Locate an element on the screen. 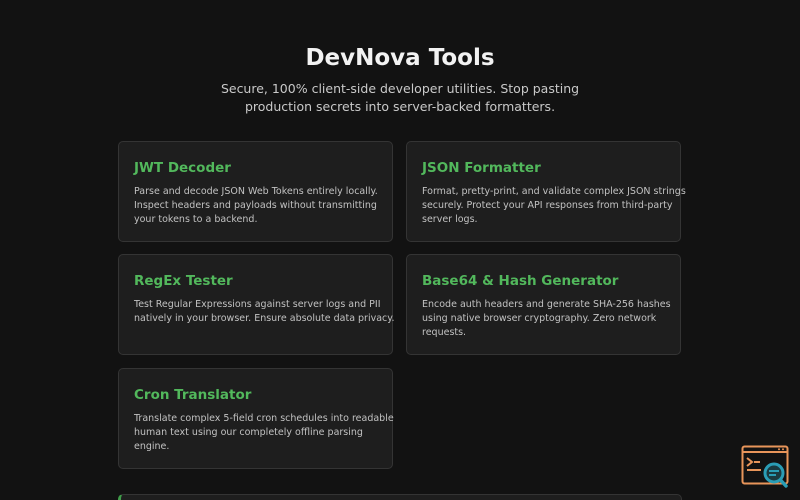  card-title: Cron Translator is located at coordinates (193, 395).